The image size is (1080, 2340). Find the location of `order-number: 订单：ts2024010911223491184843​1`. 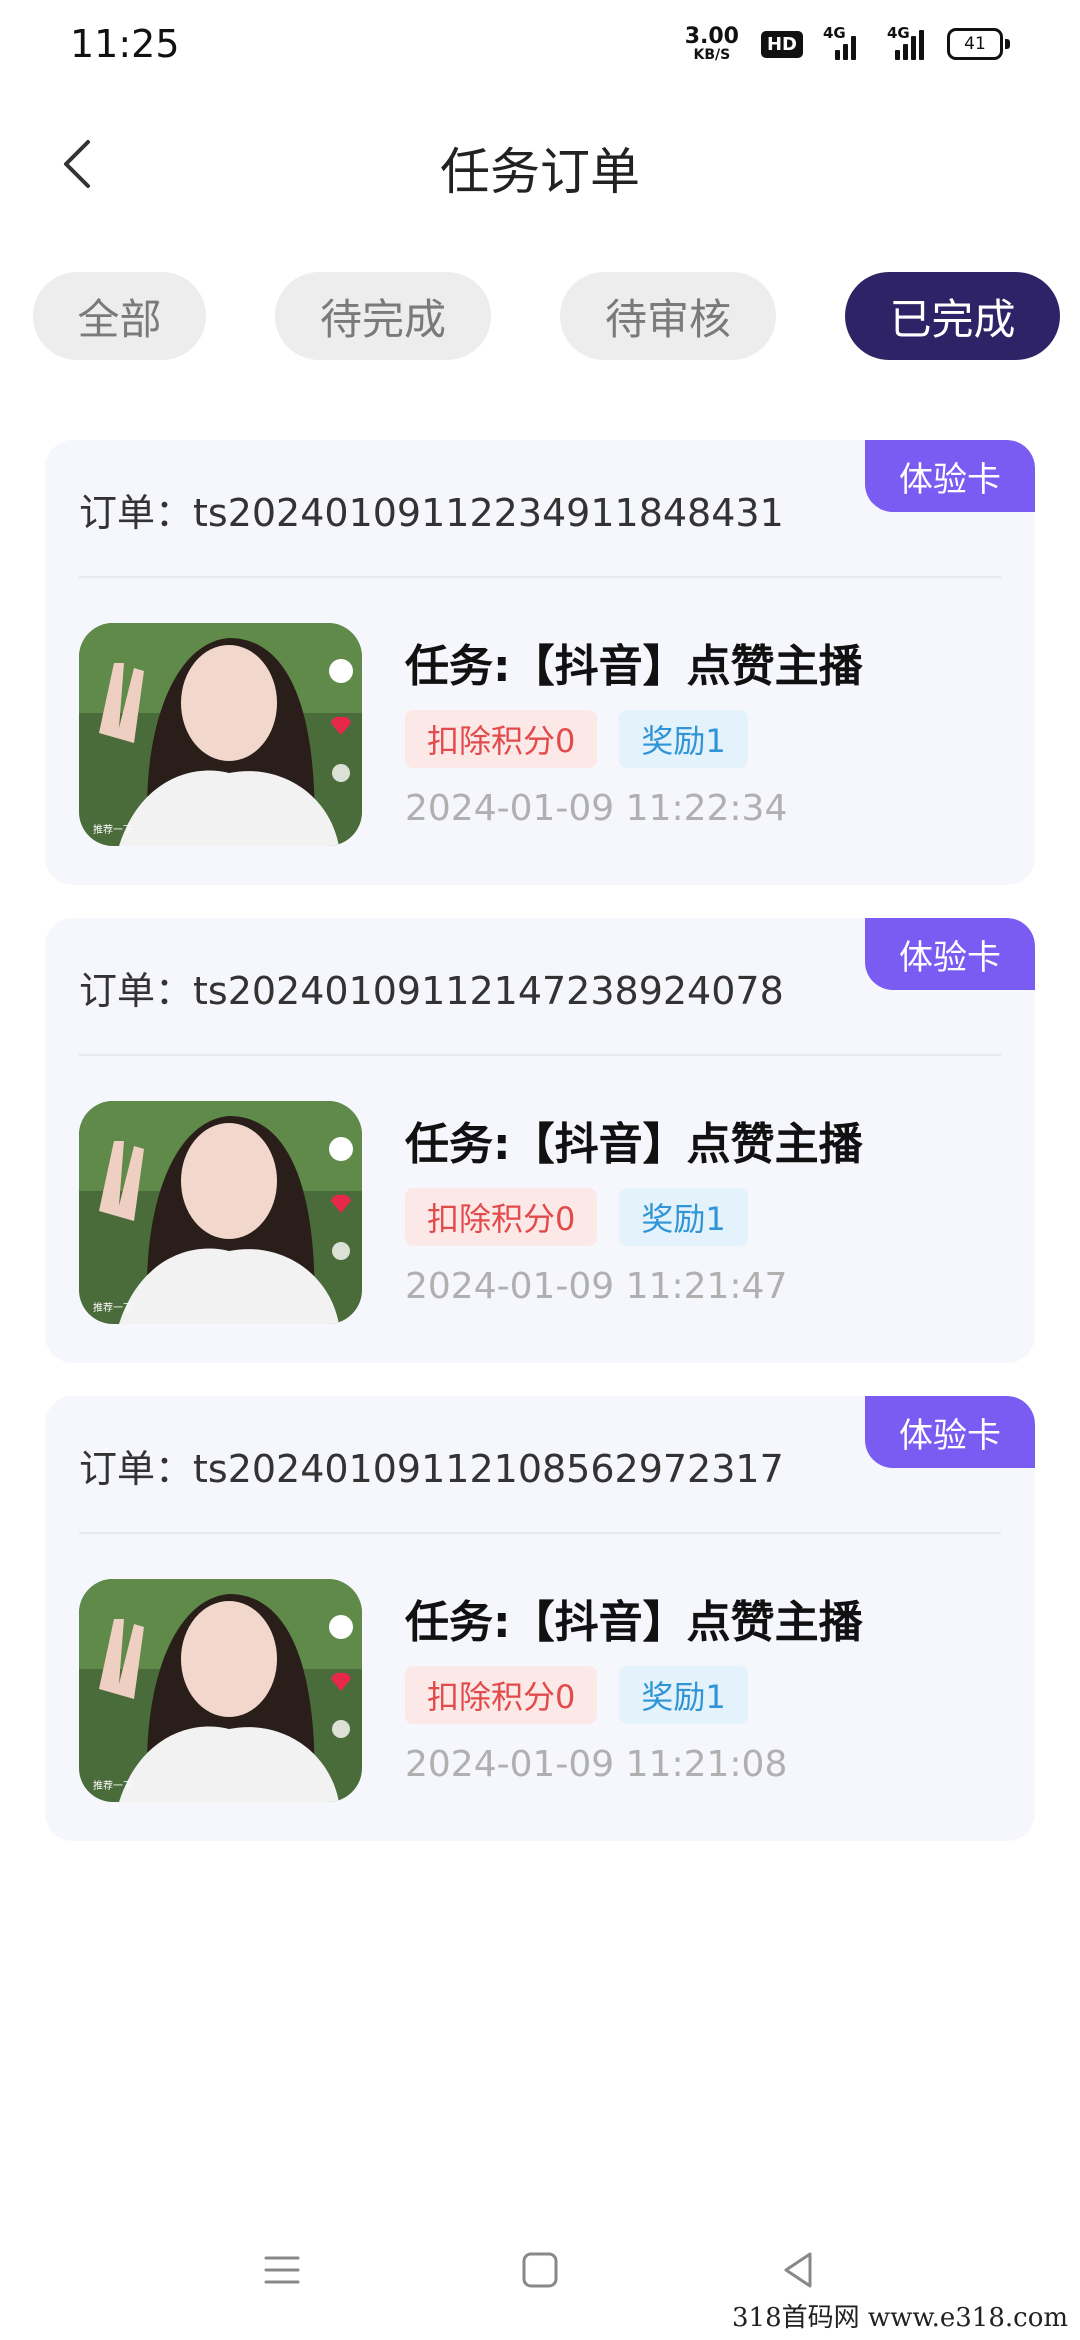

order-number: 订单：ts2024010911223491184843​1 is located at coordinates (431, 513).